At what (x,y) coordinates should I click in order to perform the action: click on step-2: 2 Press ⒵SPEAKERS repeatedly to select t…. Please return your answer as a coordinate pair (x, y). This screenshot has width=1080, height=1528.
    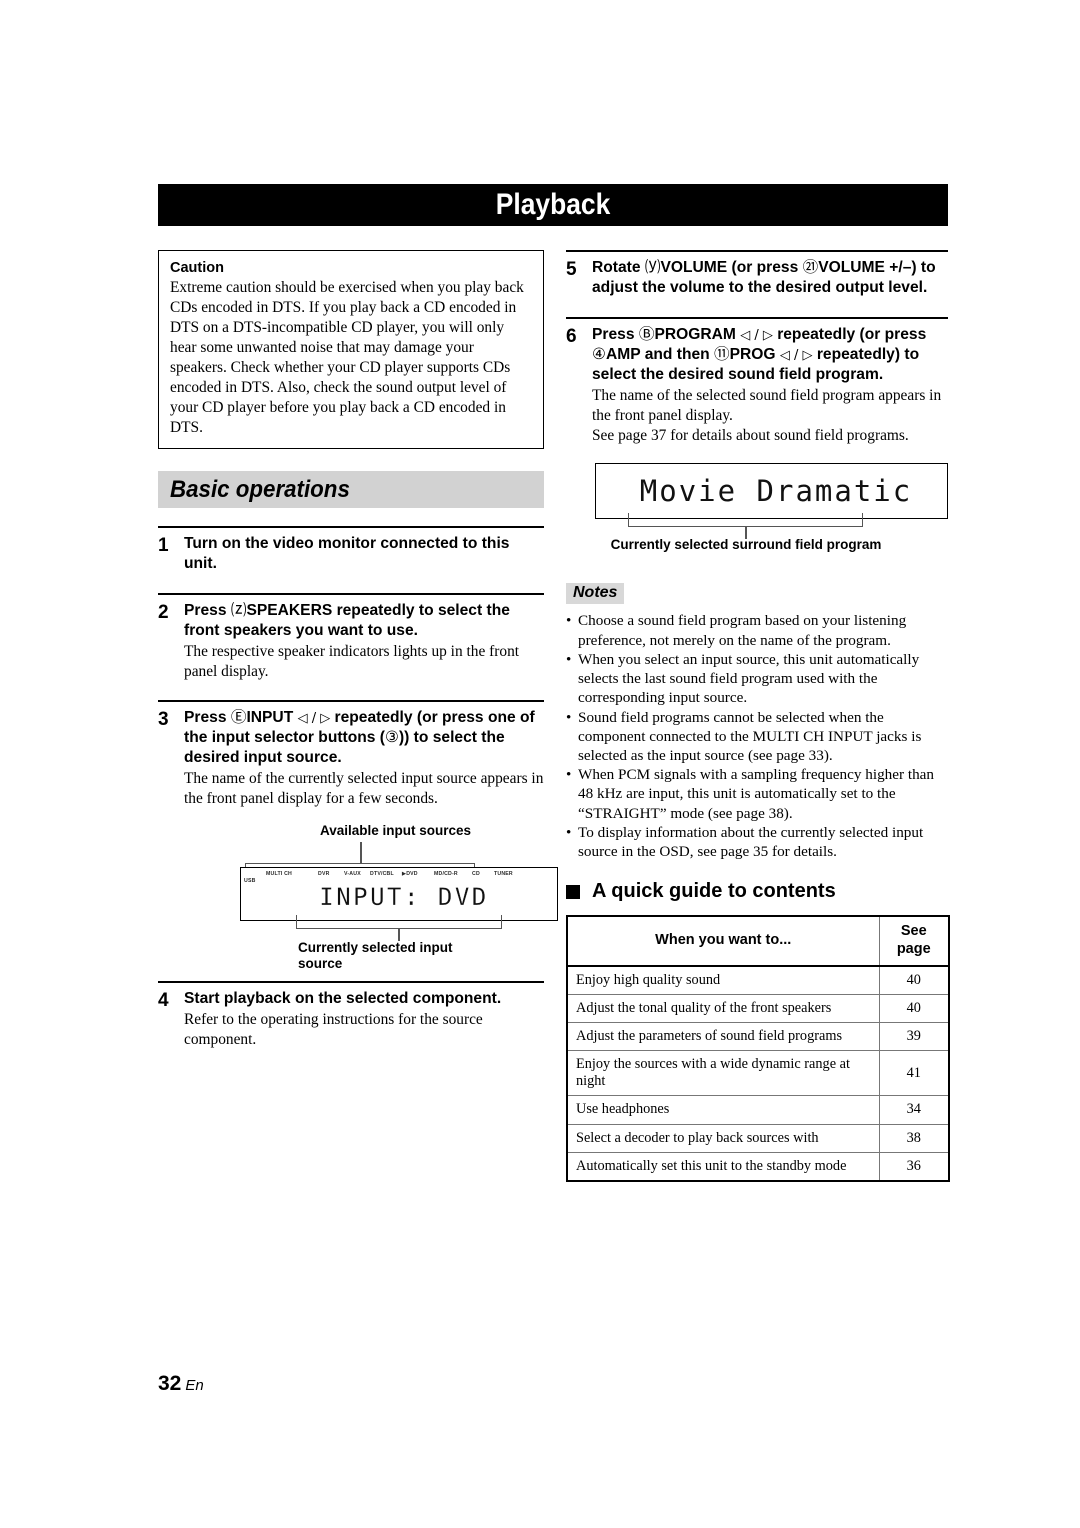
    Looking at the image, I should click on (351, 637).